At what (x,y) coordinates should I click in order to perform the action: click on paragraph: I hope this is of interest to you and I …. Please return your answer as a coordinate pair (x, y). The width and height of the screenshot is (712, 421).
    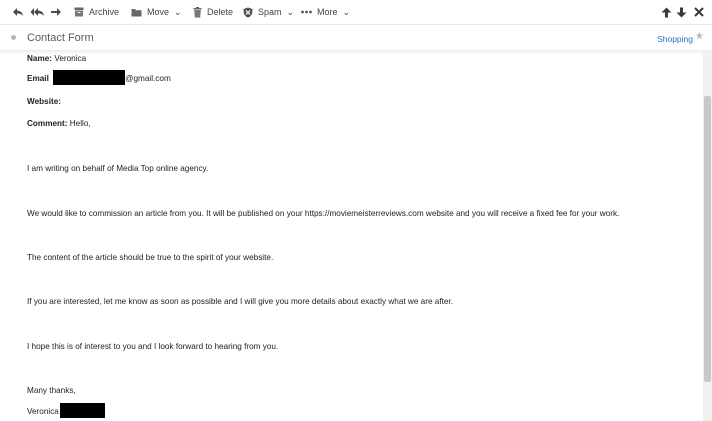
    Looking at the image, I should click on (153, 346).